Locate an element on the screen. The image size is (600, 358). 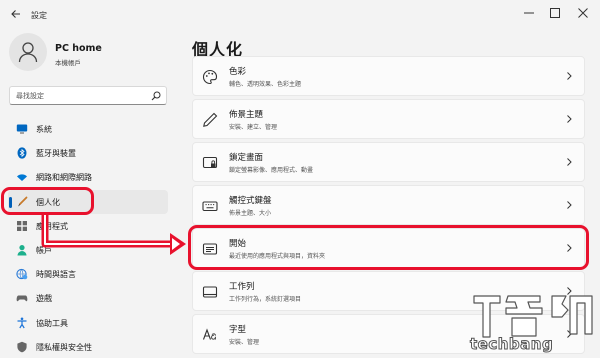
watermark-text: techbang is located at coordinates (511, 344).